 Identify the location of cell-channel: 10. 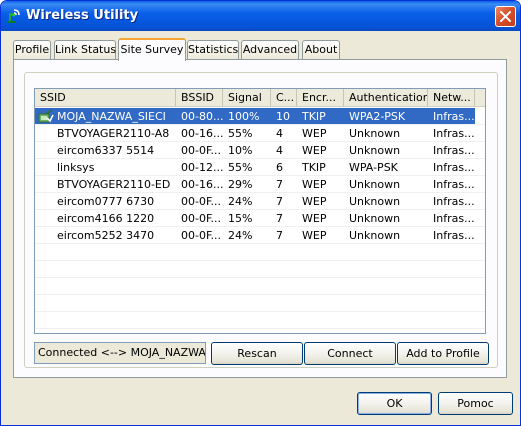
(284, 116).